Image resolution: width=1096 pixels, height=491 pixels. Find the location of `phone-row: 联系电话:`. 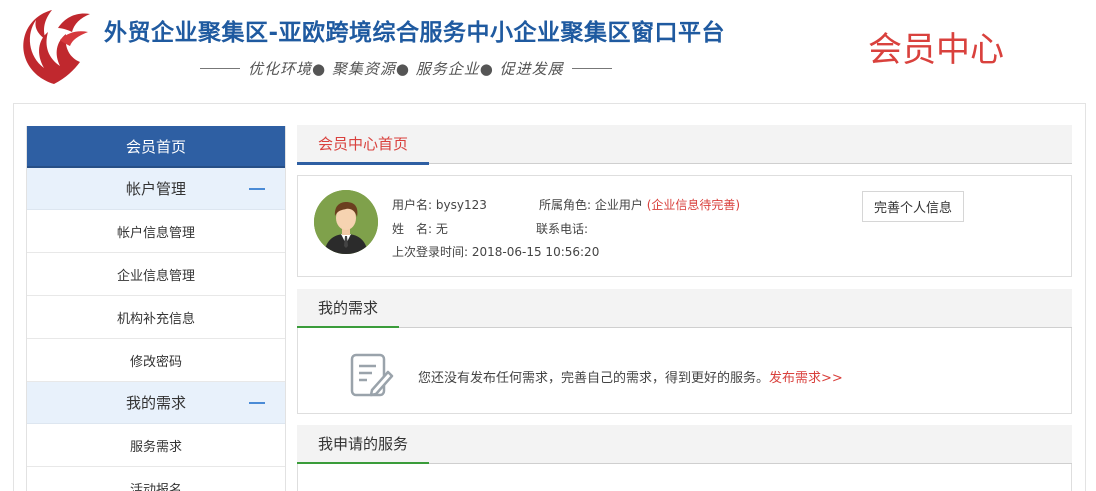

phone-row: 联系电话: is located at coordinates (562, 228).